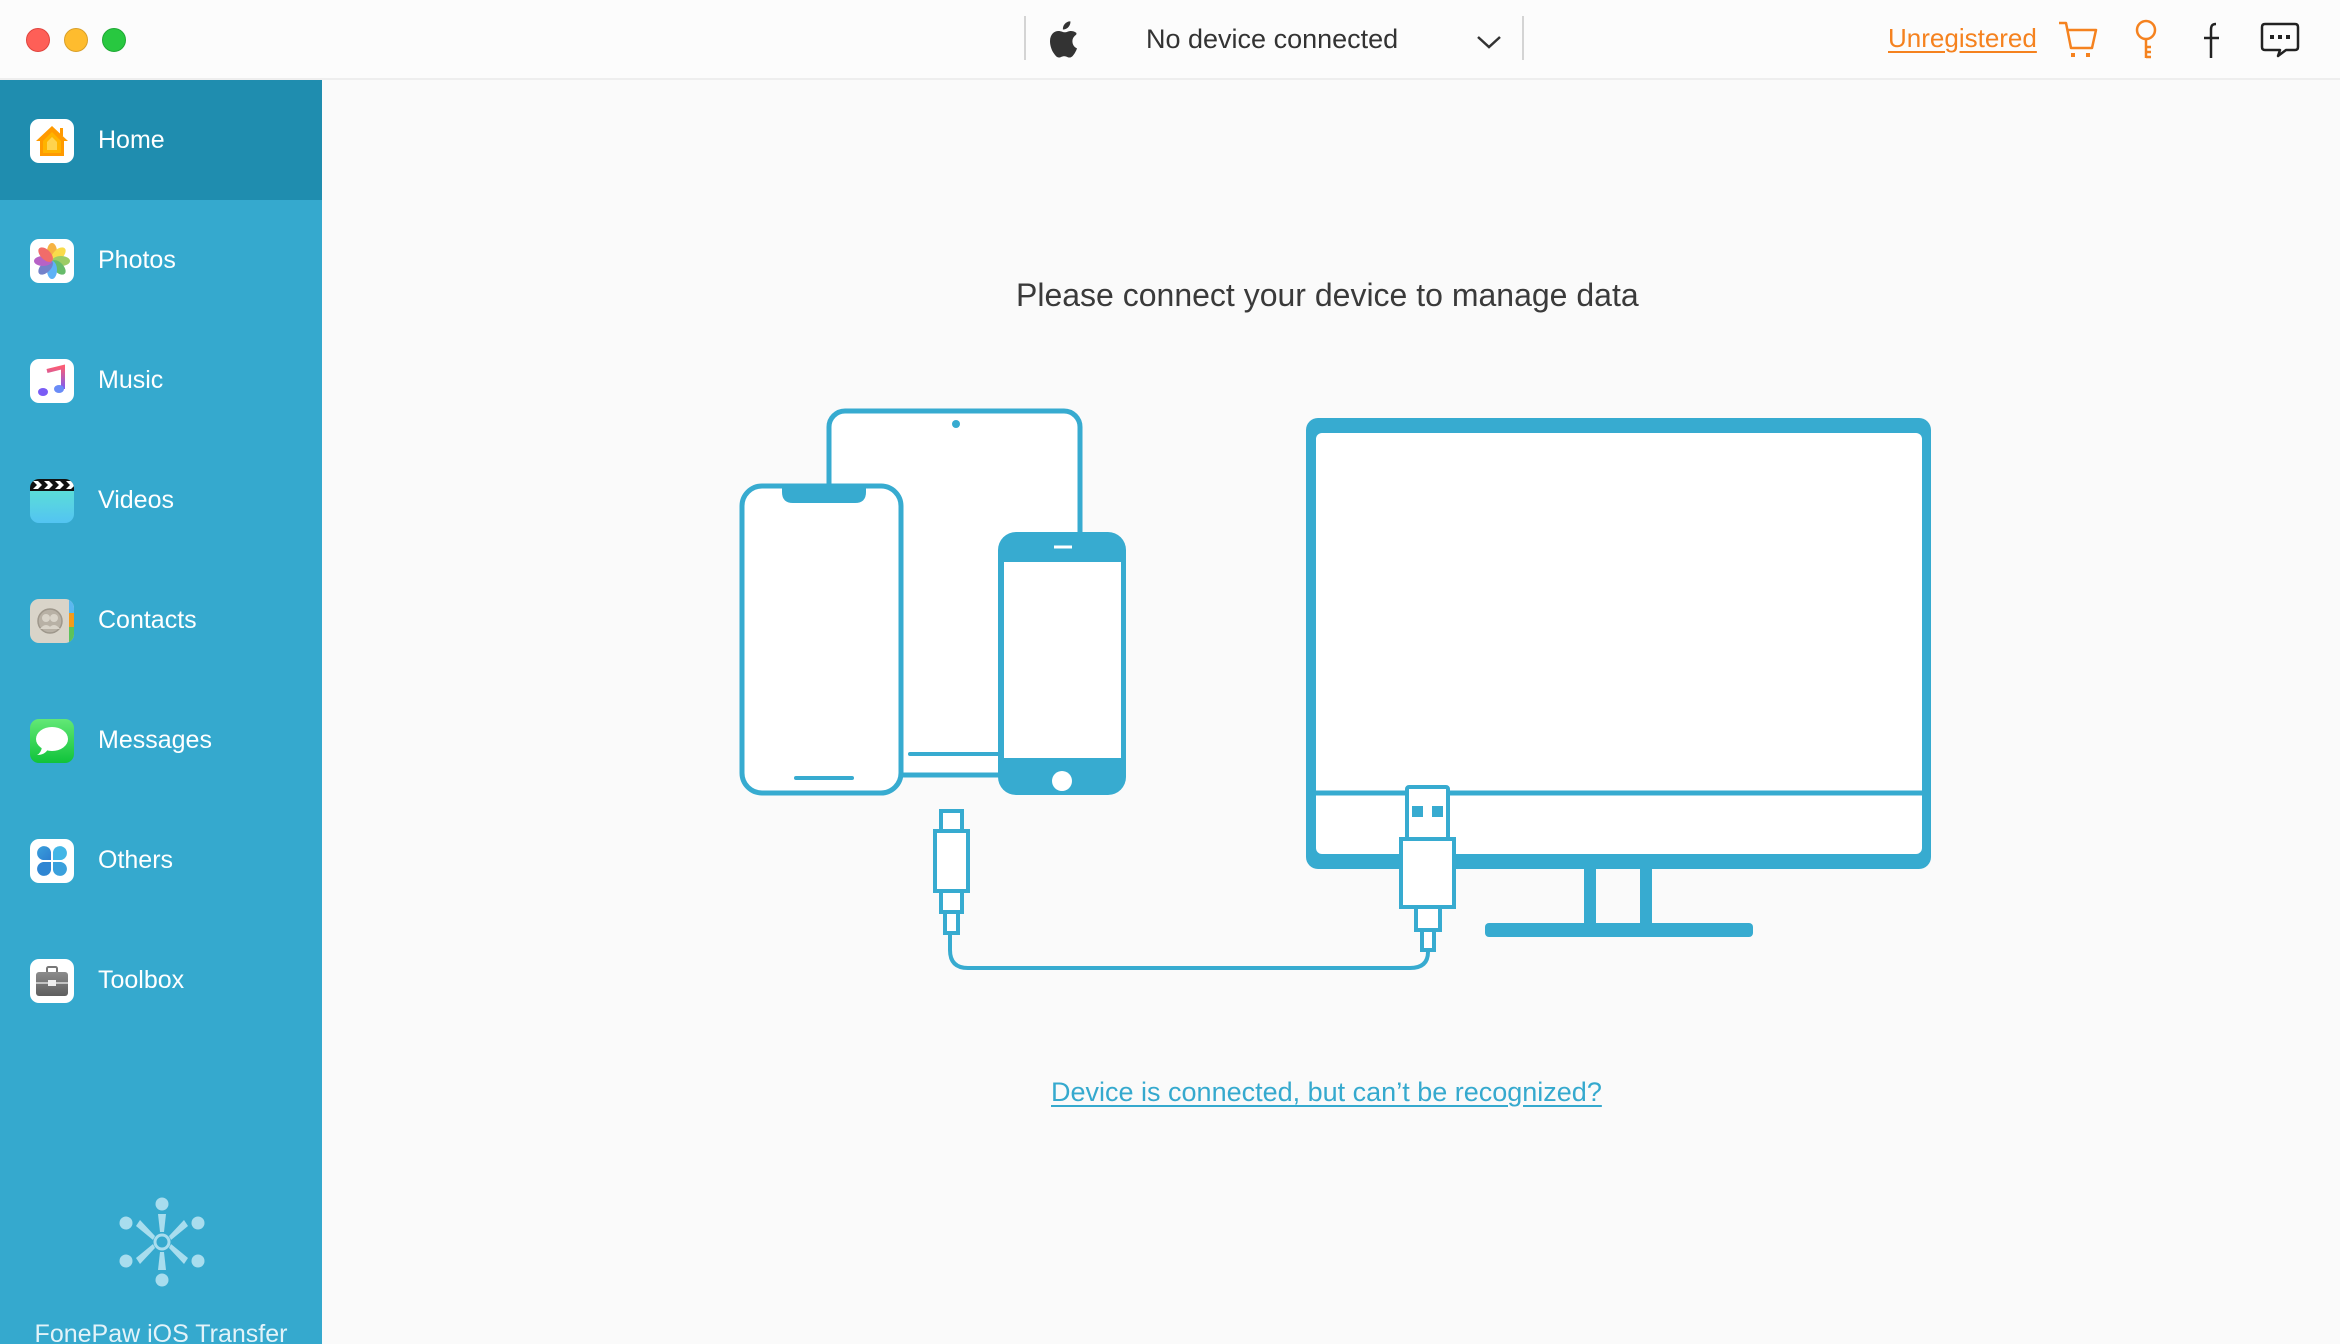  Describe the element at coordinates (1962, 38) in the screenshot. I see `unregistered-link: Unregistered` at that location.